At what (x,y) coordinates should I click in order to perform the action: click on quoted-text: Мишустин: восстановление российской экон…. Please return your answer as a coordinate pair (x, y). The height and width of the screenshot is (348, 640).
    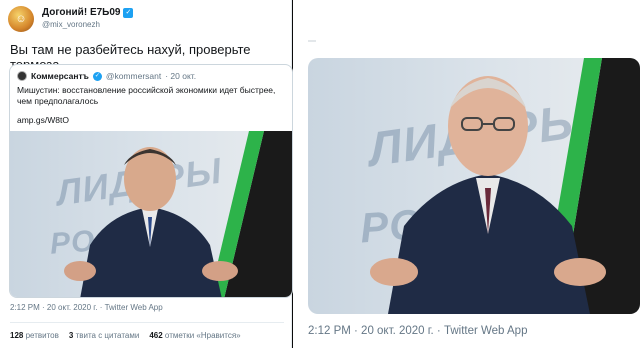
    Looking at the image, I should click on (146, 95).